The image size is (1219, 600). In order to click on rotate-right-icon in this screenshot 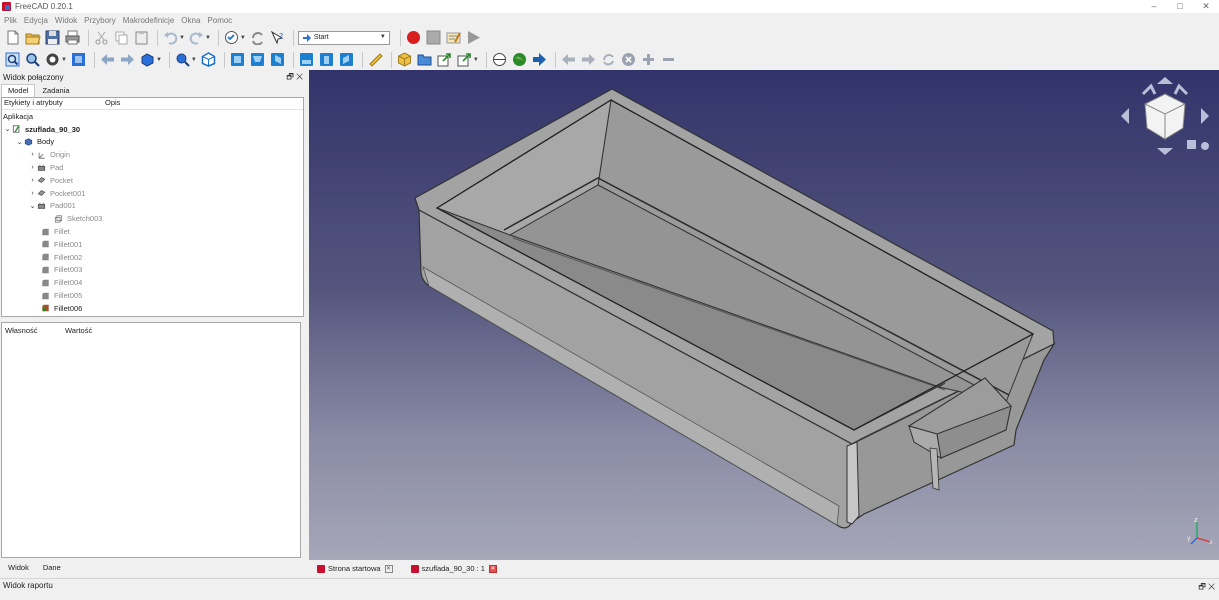, I will do `click(1181, 89)`.